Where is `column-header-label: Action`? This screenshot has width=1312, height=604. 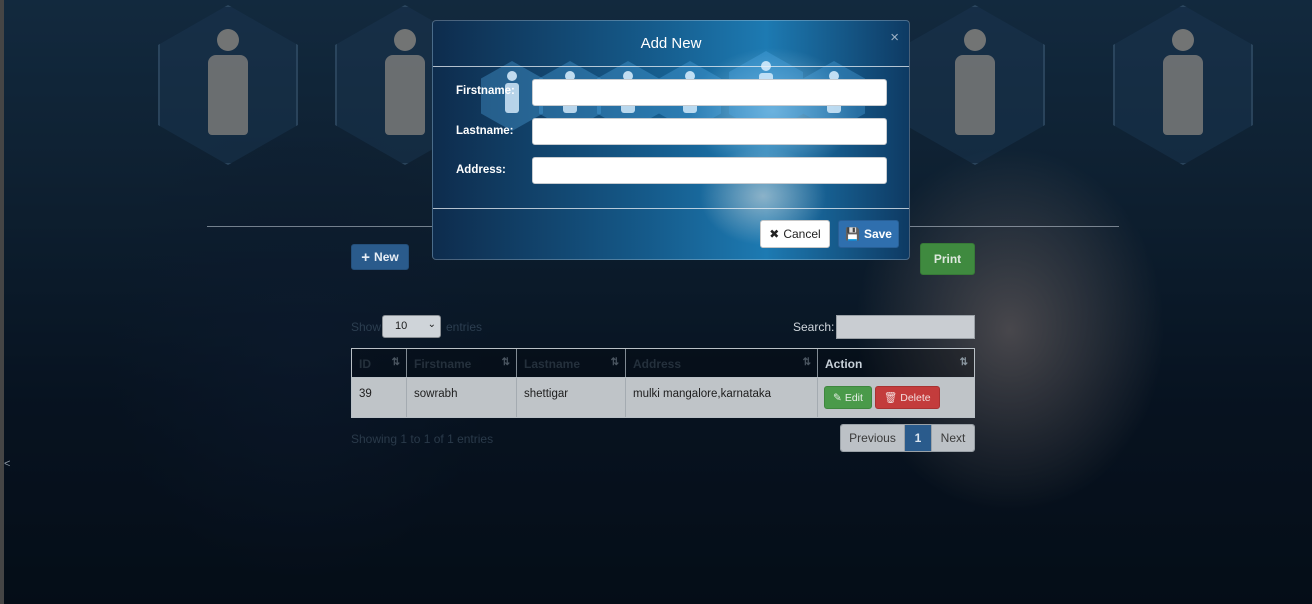 column-header-label: Action is located at coordinates (844, 364).